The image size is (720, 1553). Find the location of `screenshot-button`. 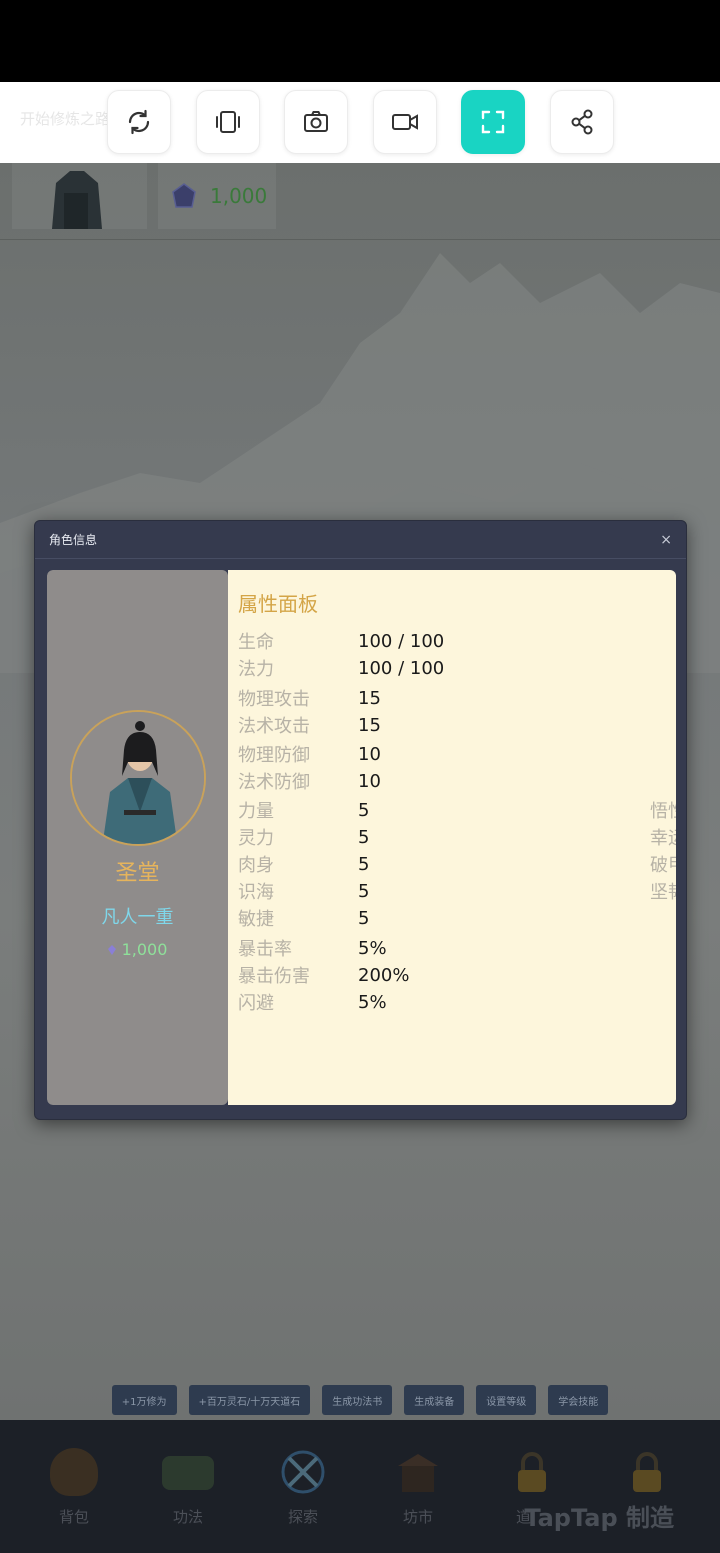

screenshot-button is located at coordinates (316, 122).